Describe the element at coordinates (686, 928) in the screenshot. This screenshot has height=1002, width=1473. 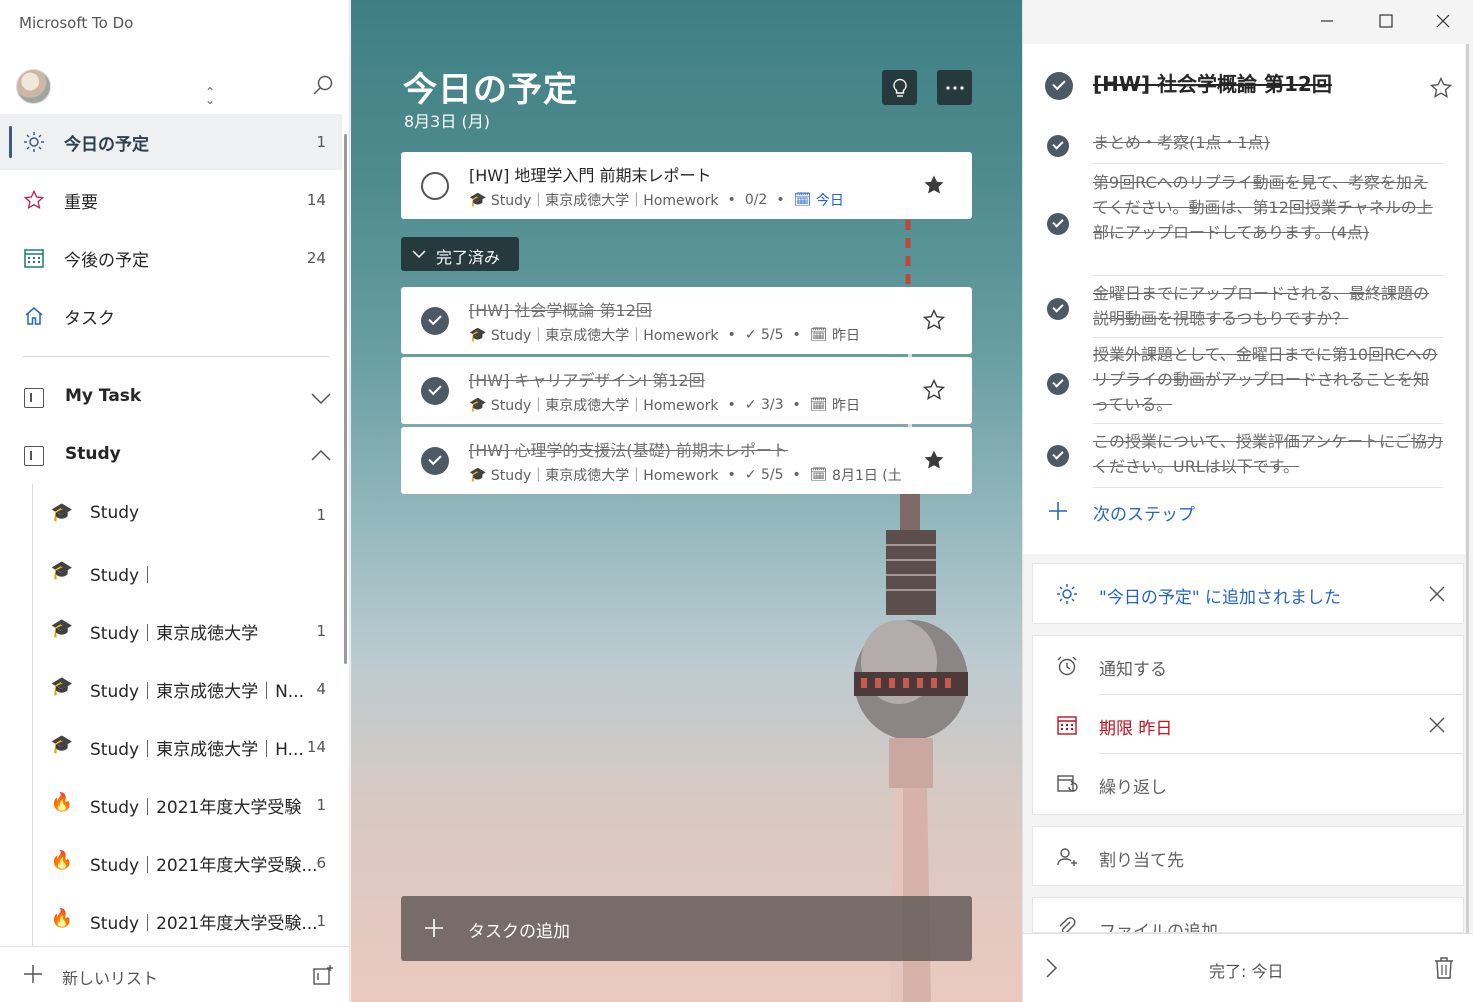
I see `add-task-input: タスクの追加` at that location.